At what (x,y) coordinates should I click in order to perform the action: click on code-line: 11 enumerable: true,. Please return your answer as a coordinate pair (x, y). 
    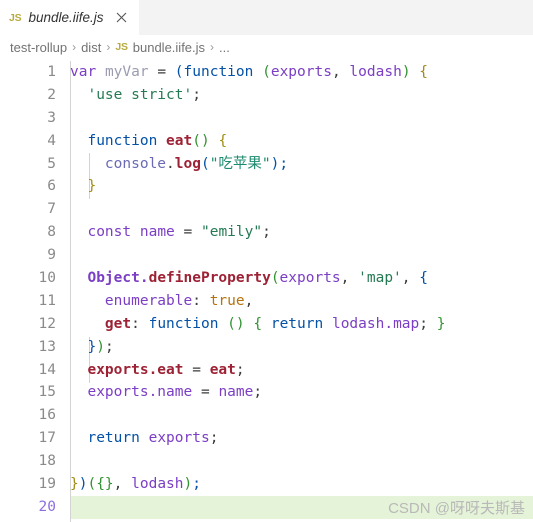
    Looking at the image, I should click on (266, 301).